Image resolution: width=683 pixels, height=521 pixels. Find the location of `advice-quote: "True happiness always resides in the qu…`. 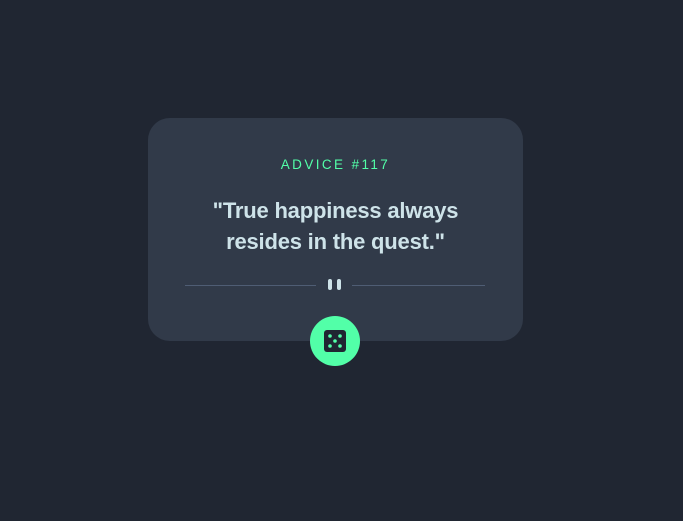

advice-quote: "True happiness always resides in the qu… is located at coordinates (335, 226).